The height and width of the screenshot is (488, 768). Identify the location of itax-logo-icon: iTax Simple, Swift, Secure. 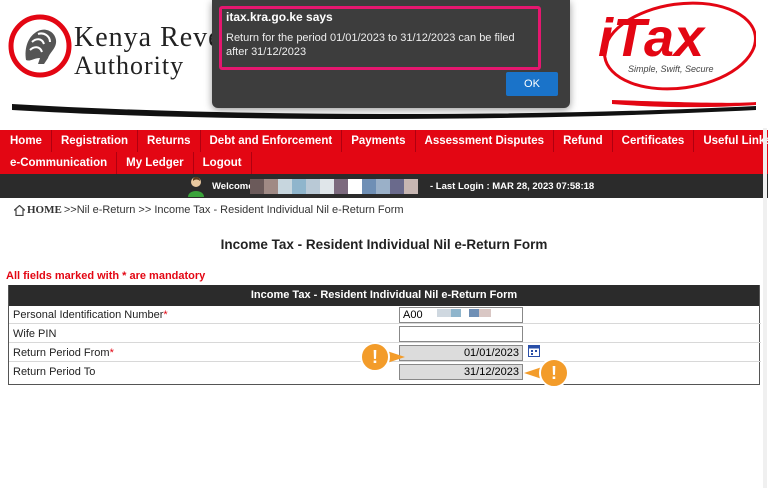
(677, 46).